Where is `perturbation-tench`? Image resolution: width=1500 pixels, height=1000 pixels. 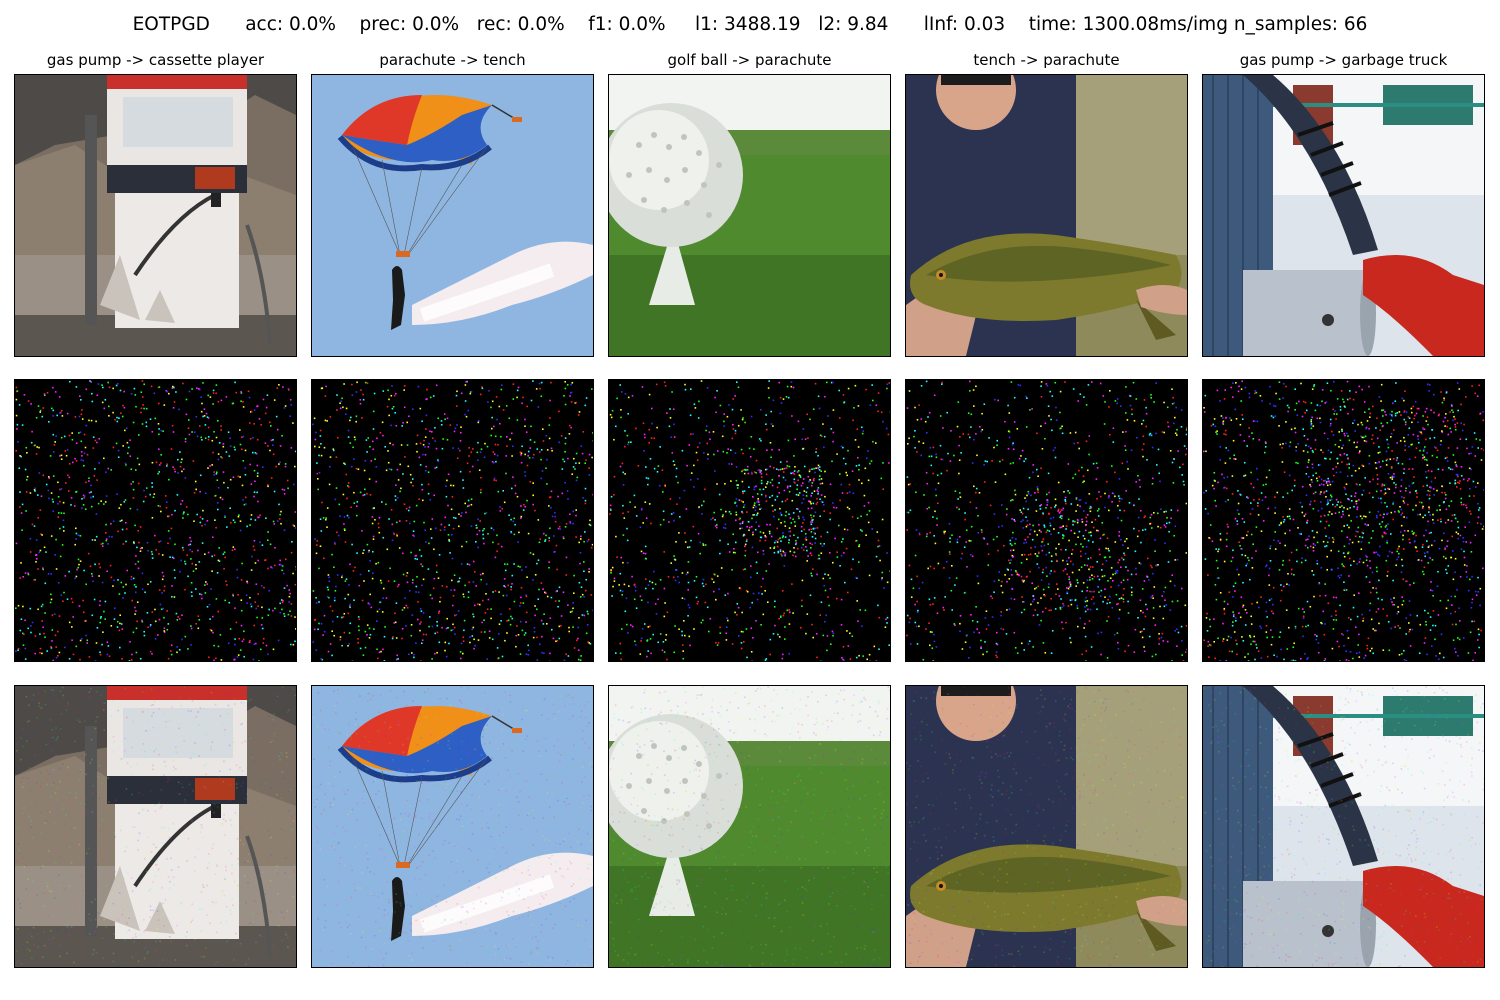 perturbation-tench is located at coordinates (1046, 520).